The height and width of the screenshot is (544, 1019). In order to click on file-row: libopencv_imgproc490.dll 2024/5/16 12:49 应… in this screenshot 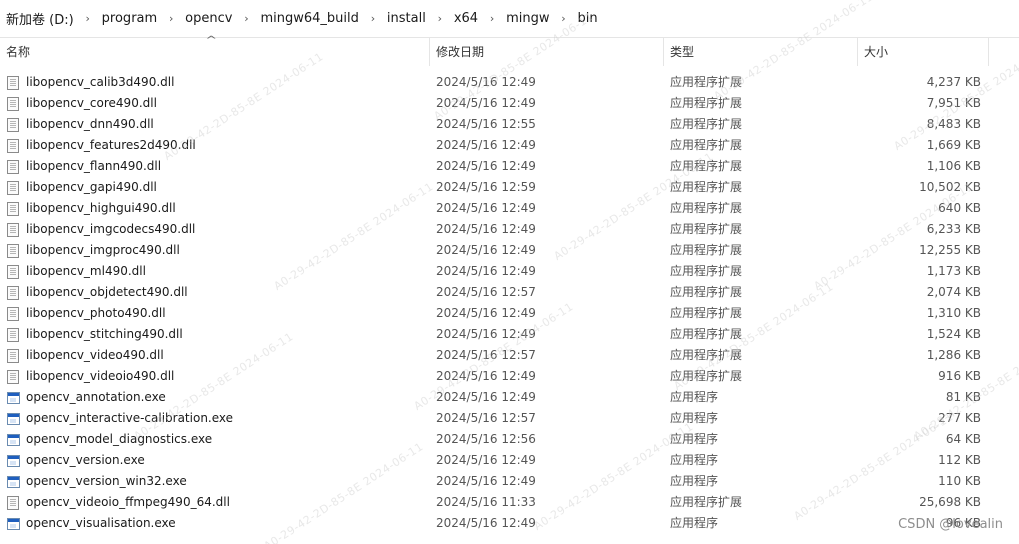, I will do `click(509, 250)`.